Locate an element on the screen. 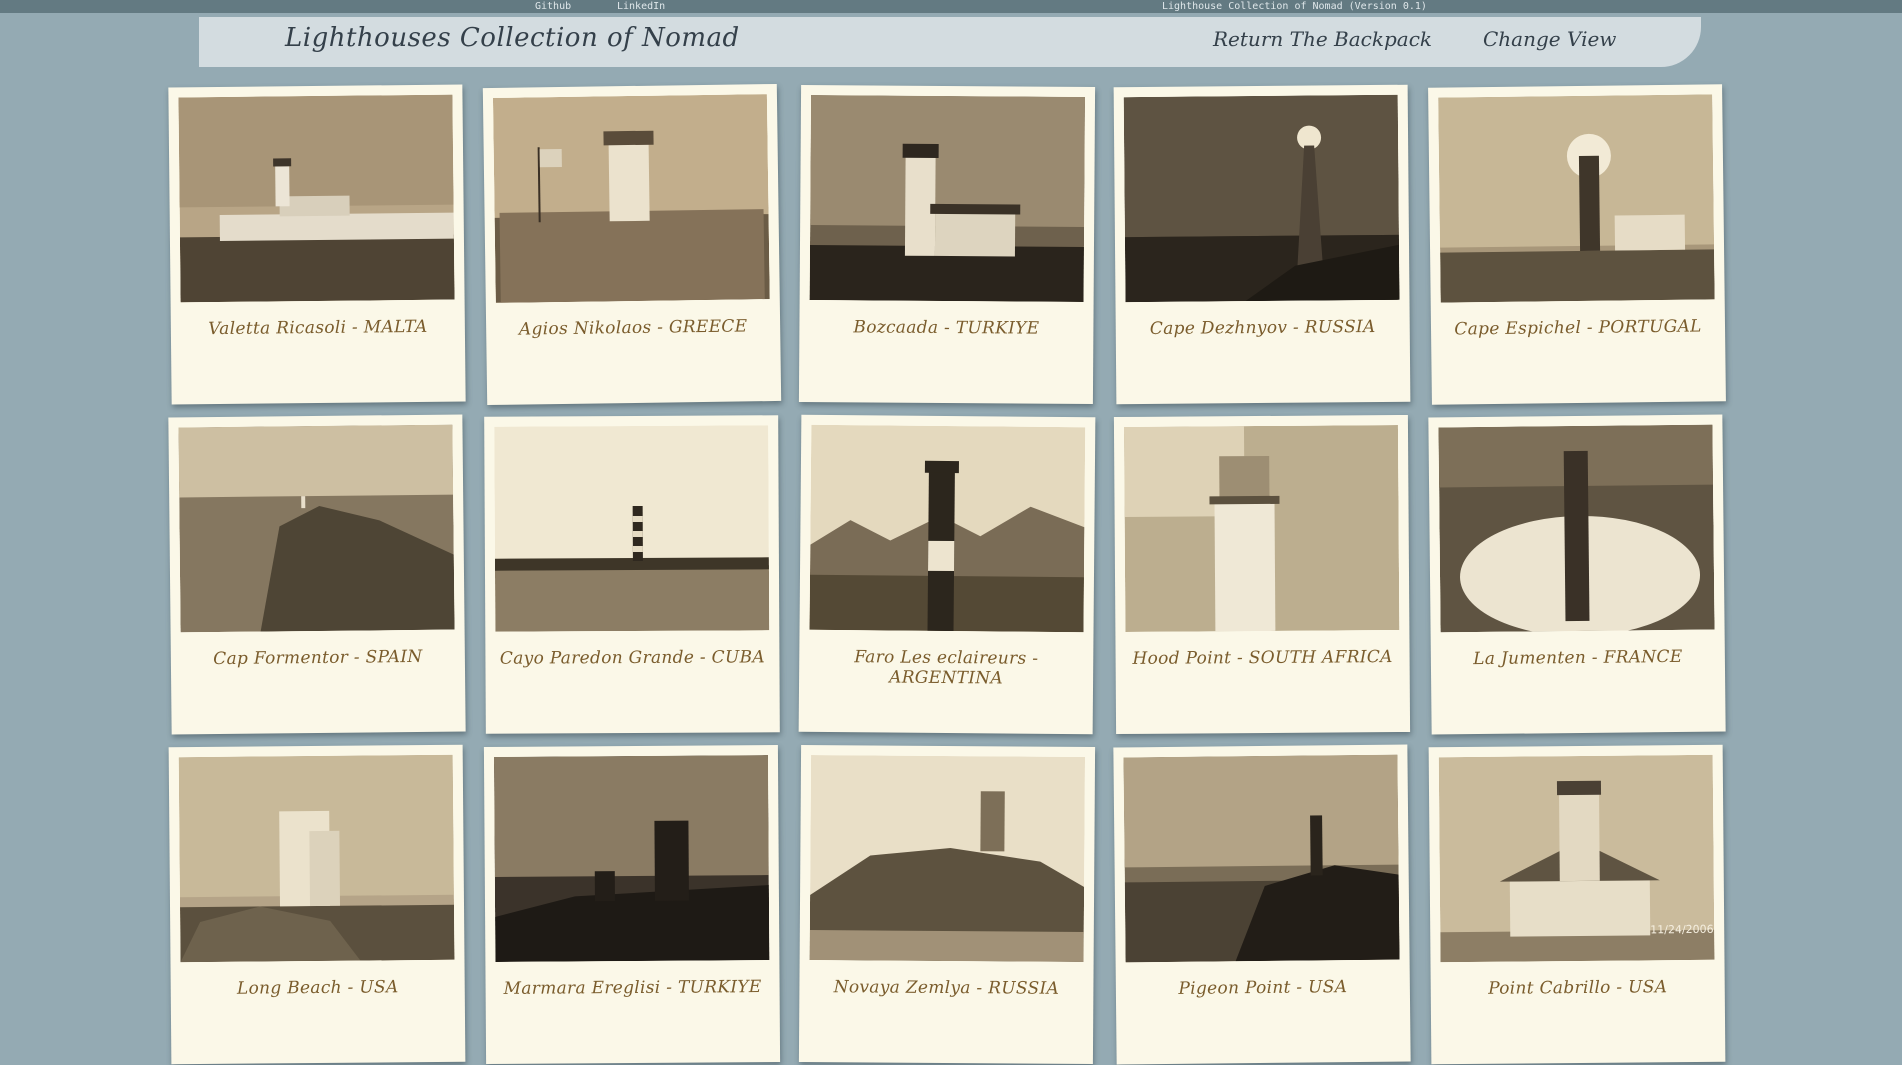 The height and width of the screenshot is (1065, 1902). lighthouse-caption: Faro Les eclaireurs - ARGENTINA is located at coordinates (946, 668).